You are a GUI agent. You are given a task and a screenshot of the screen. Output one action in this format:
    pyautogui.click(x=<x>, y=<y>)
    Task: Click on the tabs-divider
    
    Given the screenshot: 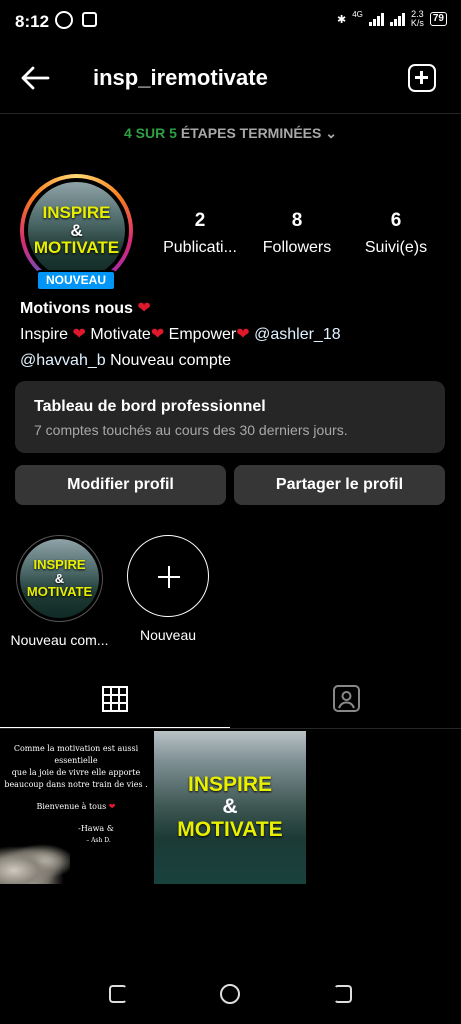 What is the action you would take?
    pyautogui.click(x=230, y=728)
    